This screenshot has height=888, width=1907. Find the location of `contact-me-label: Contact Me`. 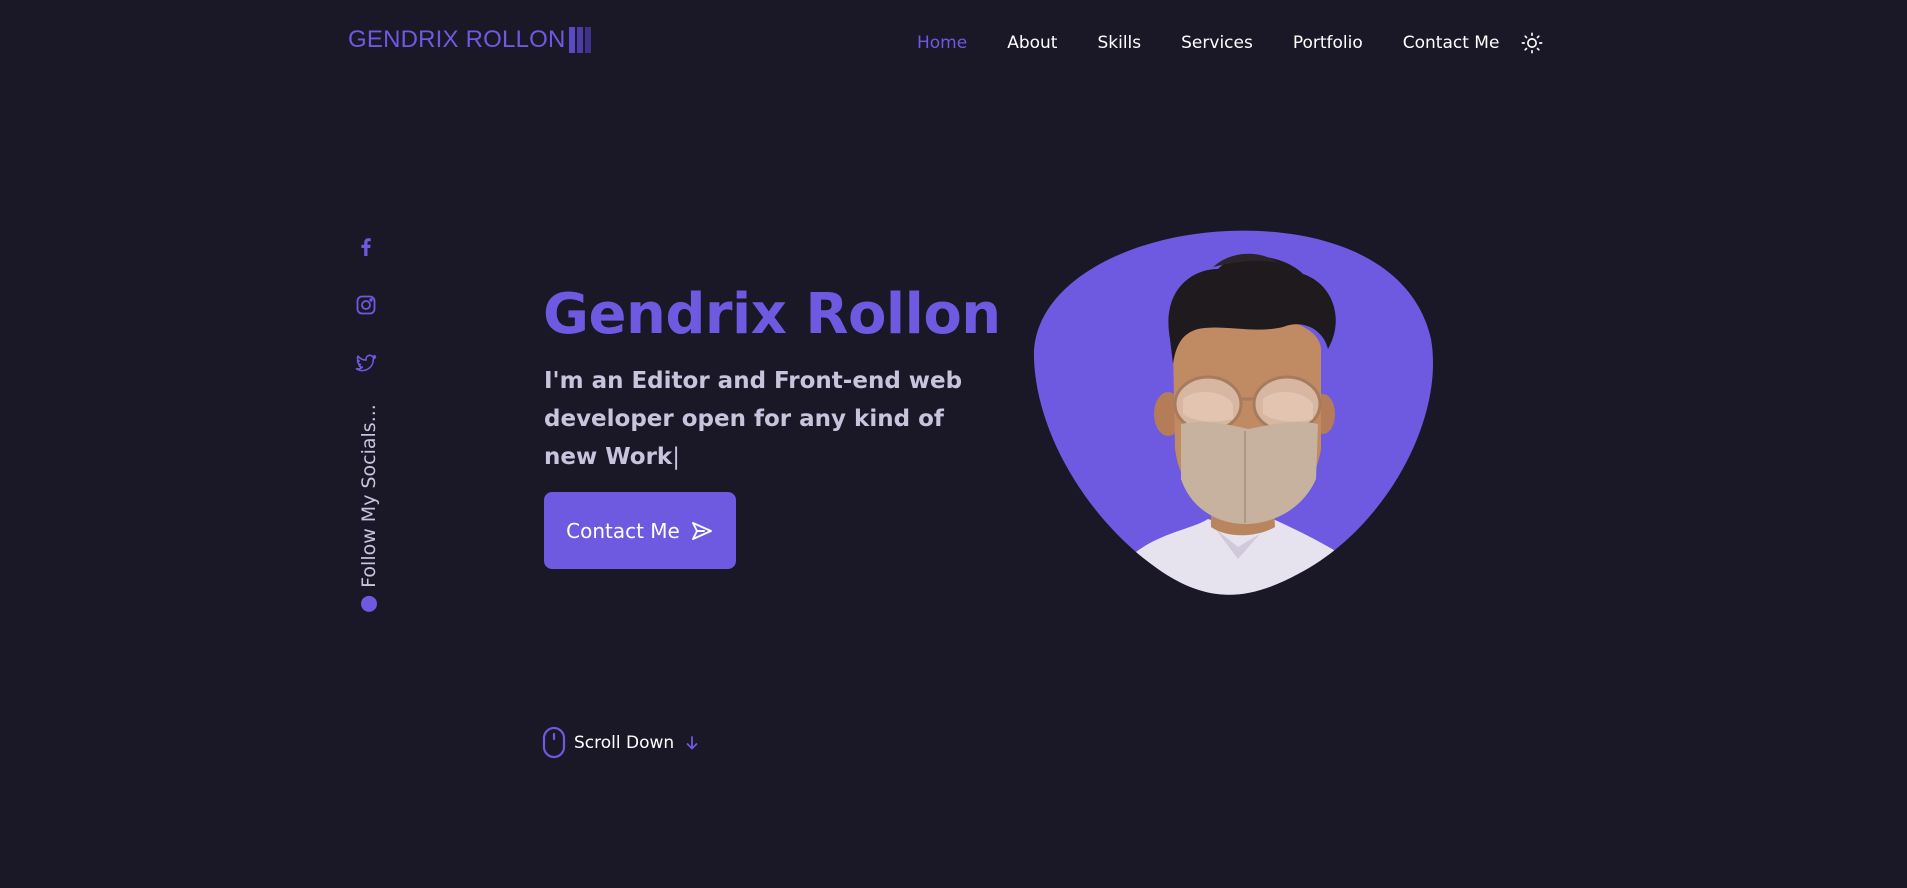

contact-me-label: Contact Me is located at coordinates (623, 530).